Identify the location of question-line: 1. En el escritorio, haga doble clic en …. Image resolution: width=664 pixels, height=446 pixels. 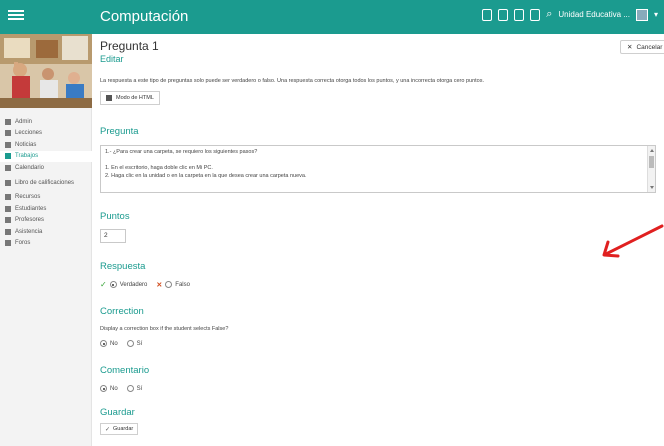
(159, 168).